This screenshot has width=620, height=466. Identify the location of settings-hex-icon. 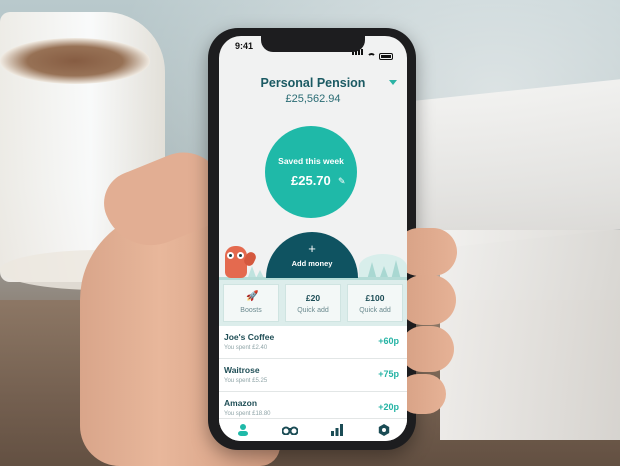
(384, 430).